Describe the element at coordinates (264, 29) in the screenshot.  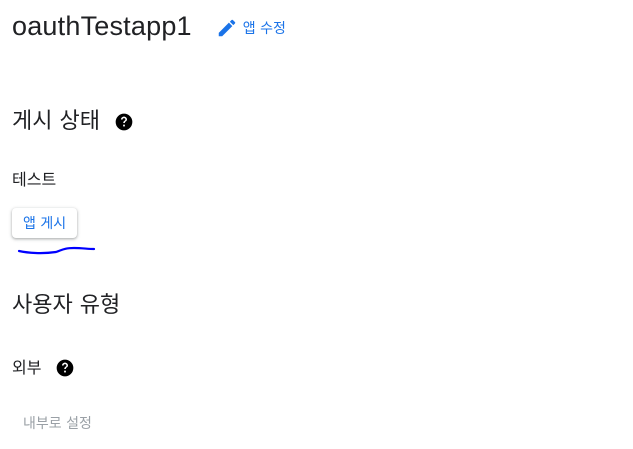
I see `edit-app-label: 앱 수정` at that location.